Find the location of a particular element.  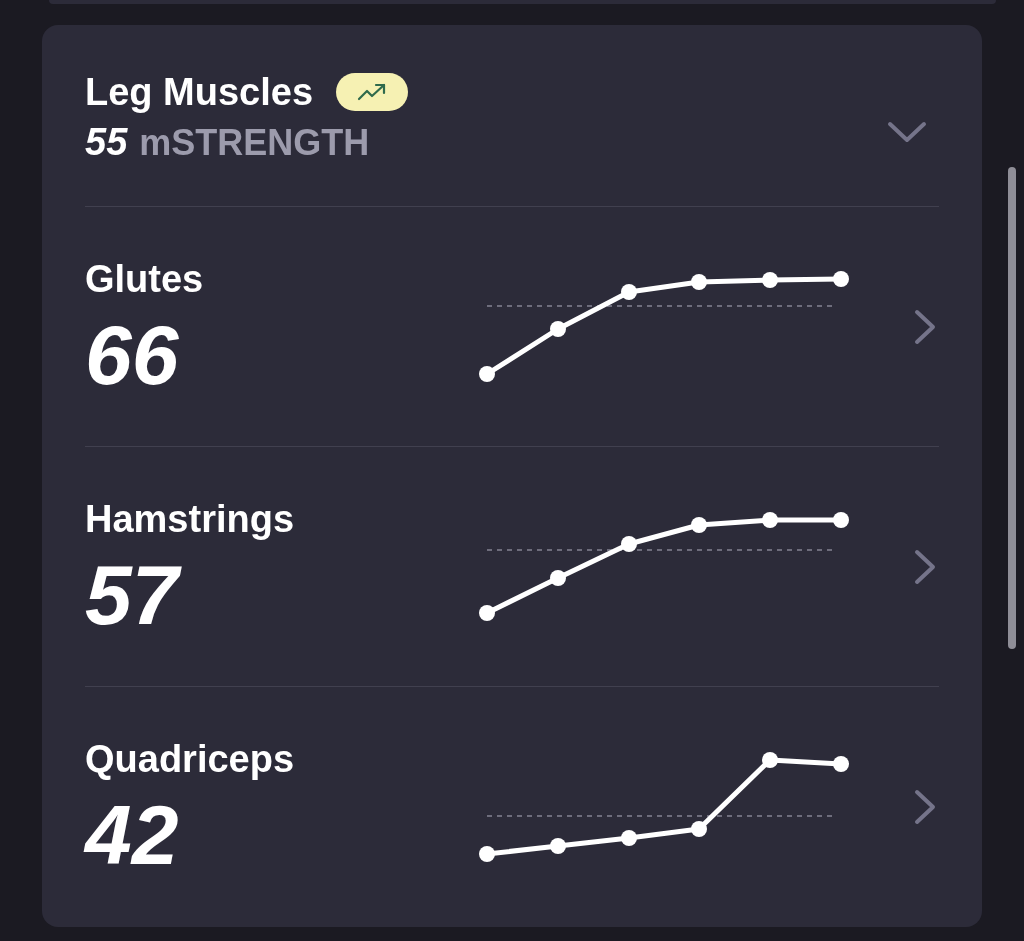

muscle-score: 42 is located at coordinates (132, 835).